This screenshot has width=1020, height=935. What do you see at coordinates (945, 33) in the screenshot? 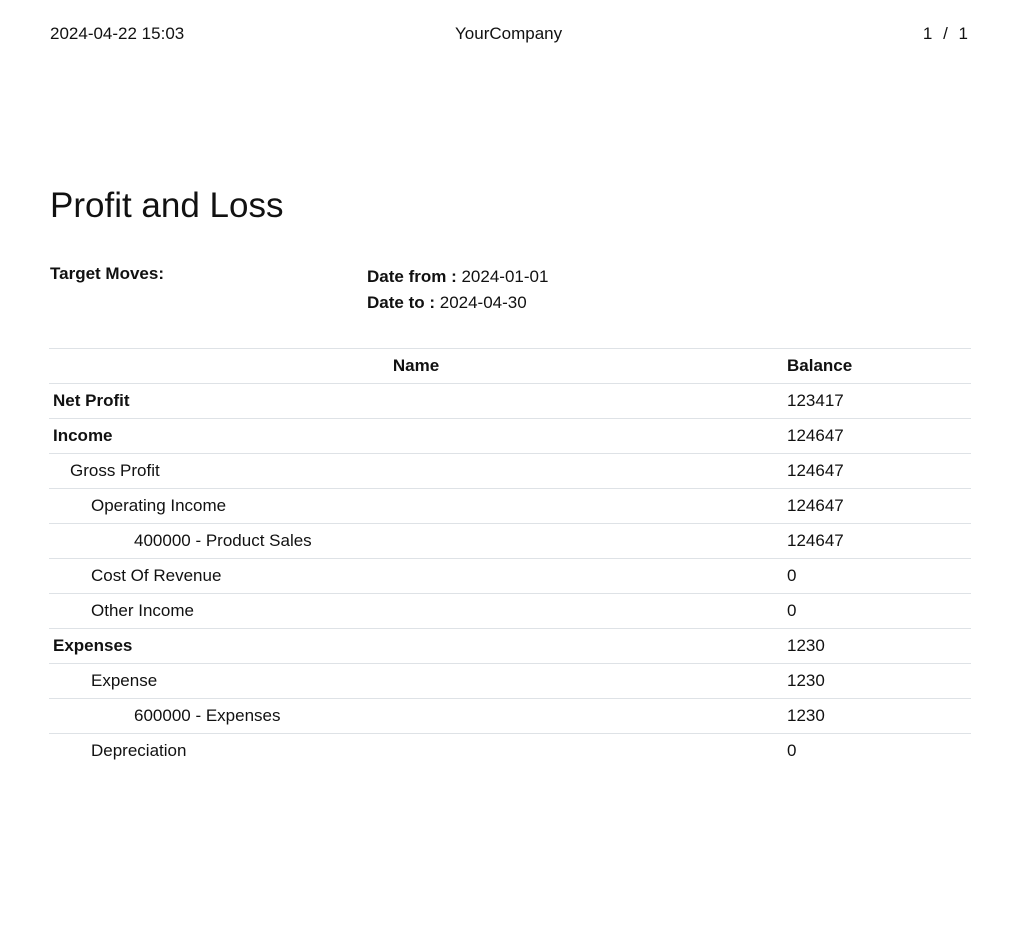
I see `page-indicator: 1 / 1` at bounding box center [945, 33].